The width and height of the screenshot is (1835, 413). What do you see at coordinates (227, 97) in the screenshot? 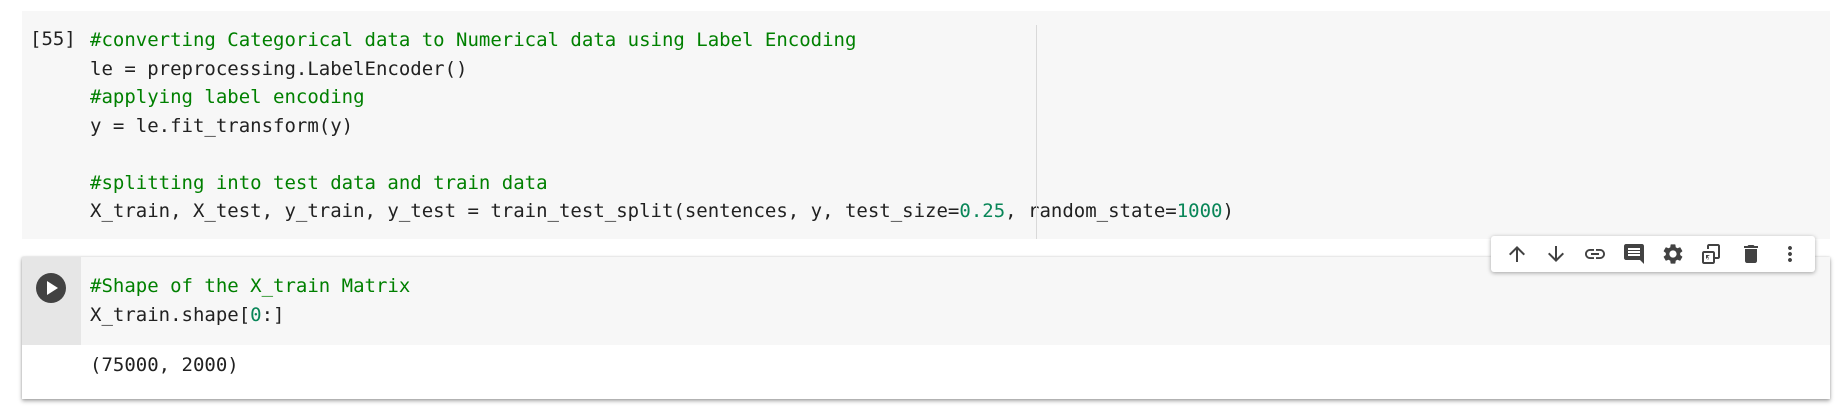
I see `code-comment: #applying label encoding` at bounding box center [227, 97].